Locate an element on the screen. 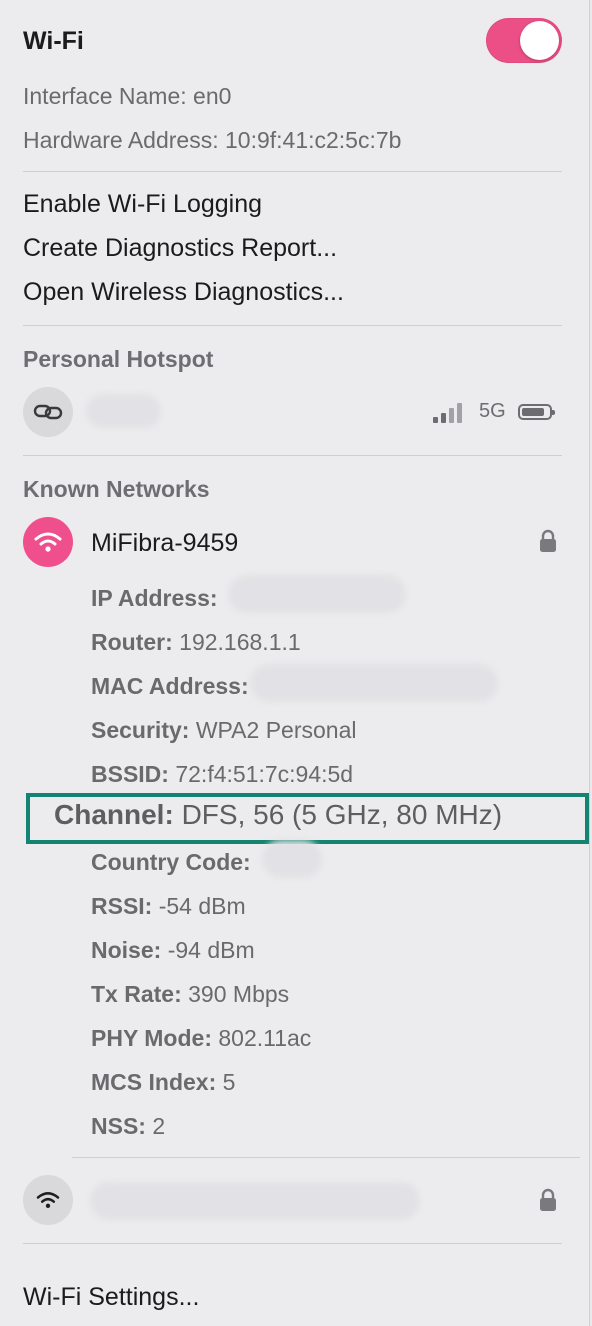  hotspot-device-name is located at coordinates (123, 411).